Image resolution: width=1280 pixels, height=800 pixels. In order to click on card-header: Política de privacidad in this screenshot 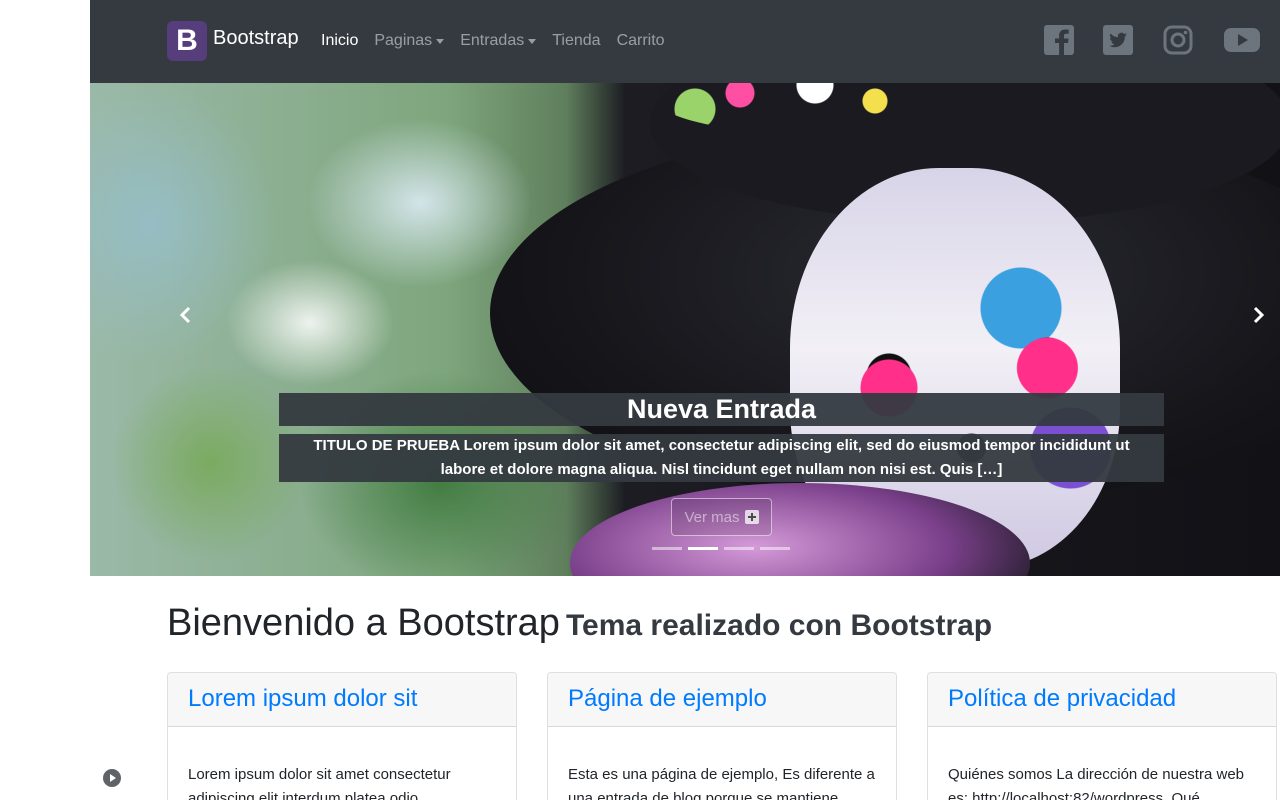, I will do `click(1102, 700)`.